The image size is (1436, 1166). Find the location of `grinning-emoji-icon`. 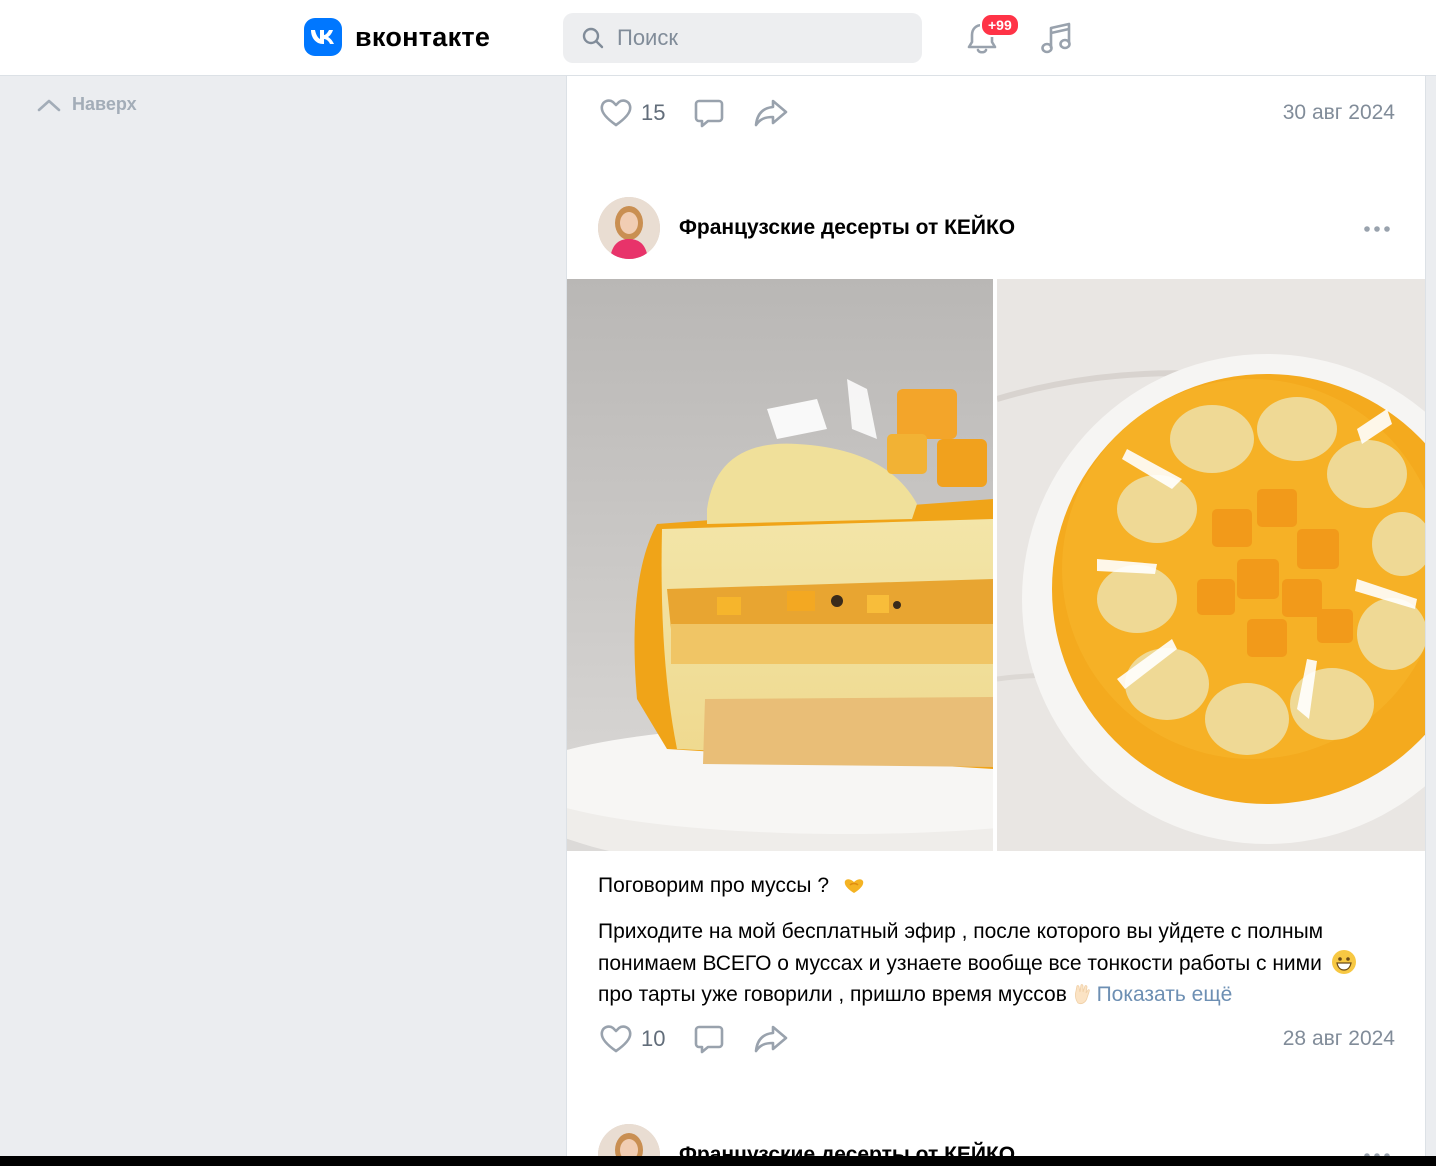

grinning-emoji-icon is located at coordinates (1343, 961).